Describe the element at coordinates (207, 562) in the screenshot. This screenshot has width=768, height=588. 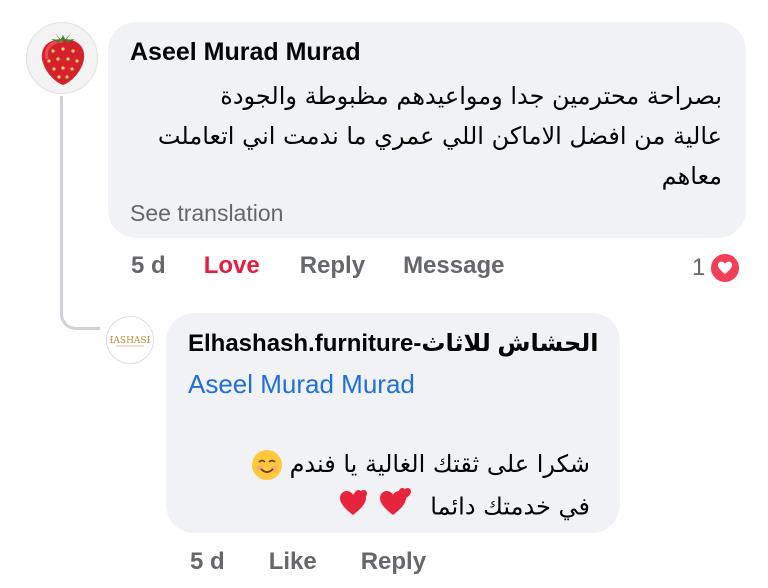
I see `reply-timestamp: 5 d` at that location.